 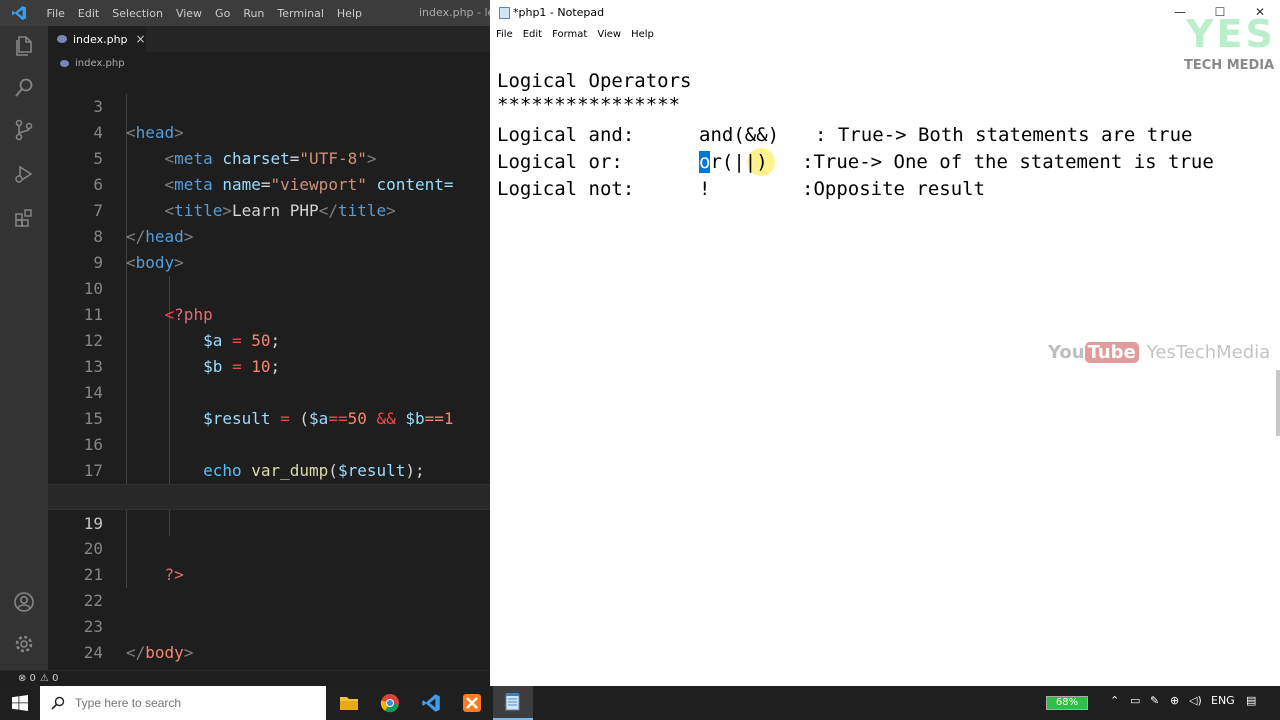 What do you see at coordinates (269, 157) in the screenshot?
I see `code-line: 5 <meta name="viewport" content=` at bounding box center [269, 157].